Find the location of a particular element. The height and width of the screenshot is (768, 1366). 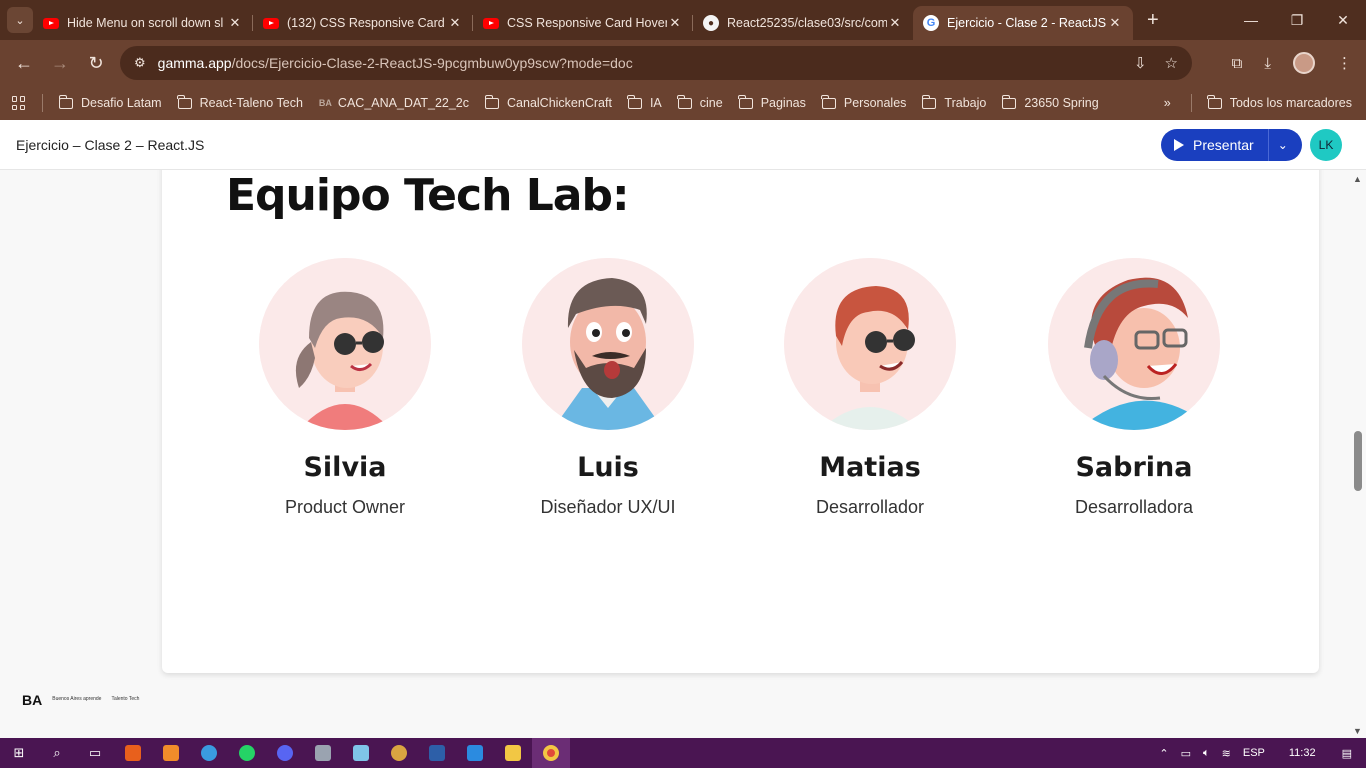

tab-title: (132) CSS Responsive Card H is located at coordinates (367, 23).